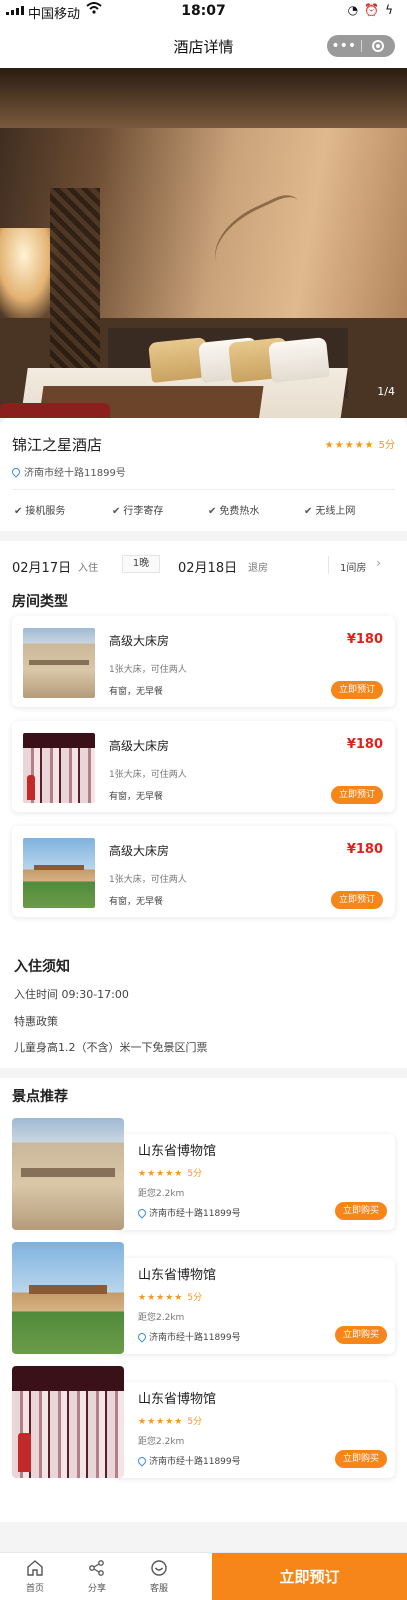 This screenshot has width=407, height=1600. What do you see at coordinates (57, 445) in the screenshot?
I see `hotel-name: 锦江之星酒店` at bounding box center [57, 445].